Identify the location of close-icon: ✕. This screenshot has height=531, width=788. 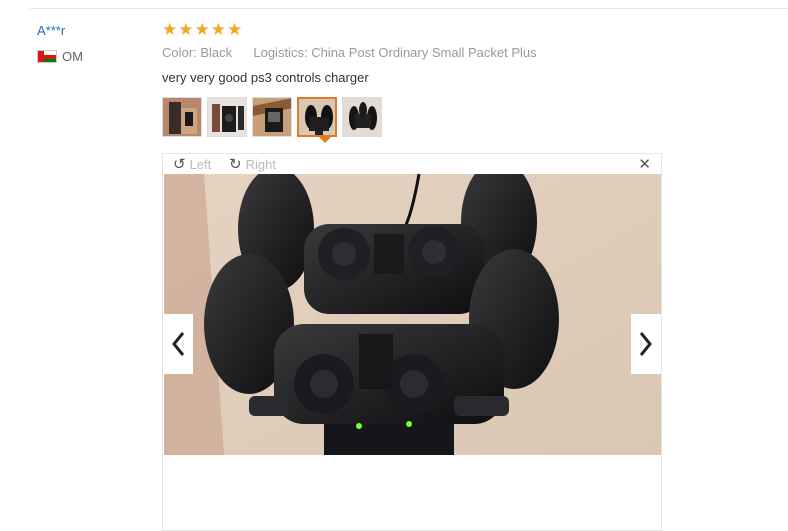
(644, 164).